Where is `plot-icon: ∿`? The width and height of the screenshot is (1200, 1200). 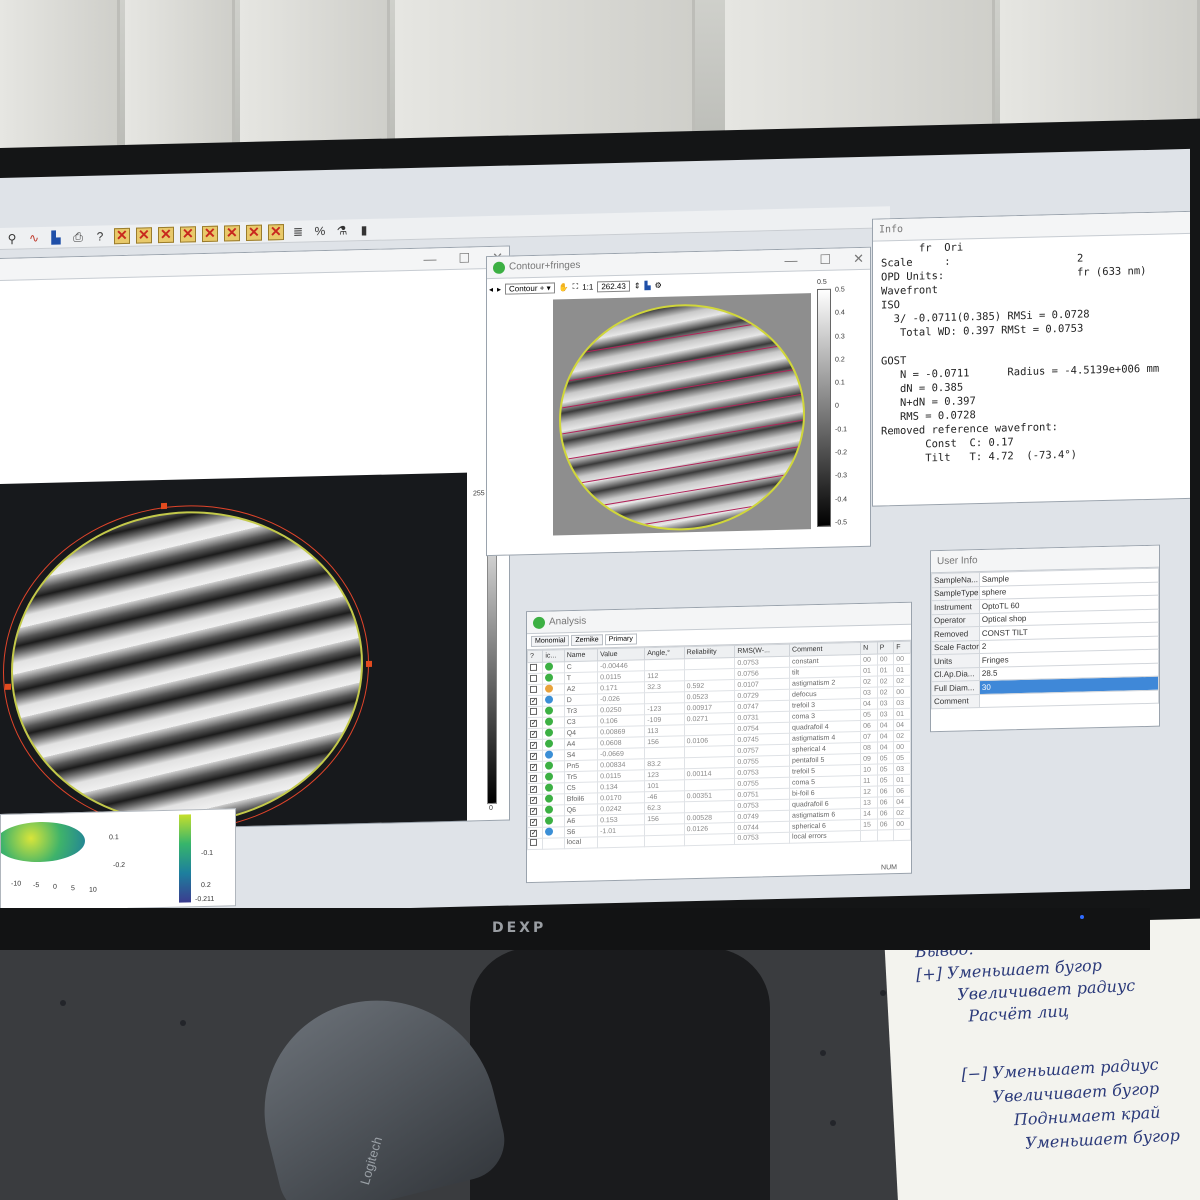 plot-icon: ∿ is located at coordinates (34, 237).